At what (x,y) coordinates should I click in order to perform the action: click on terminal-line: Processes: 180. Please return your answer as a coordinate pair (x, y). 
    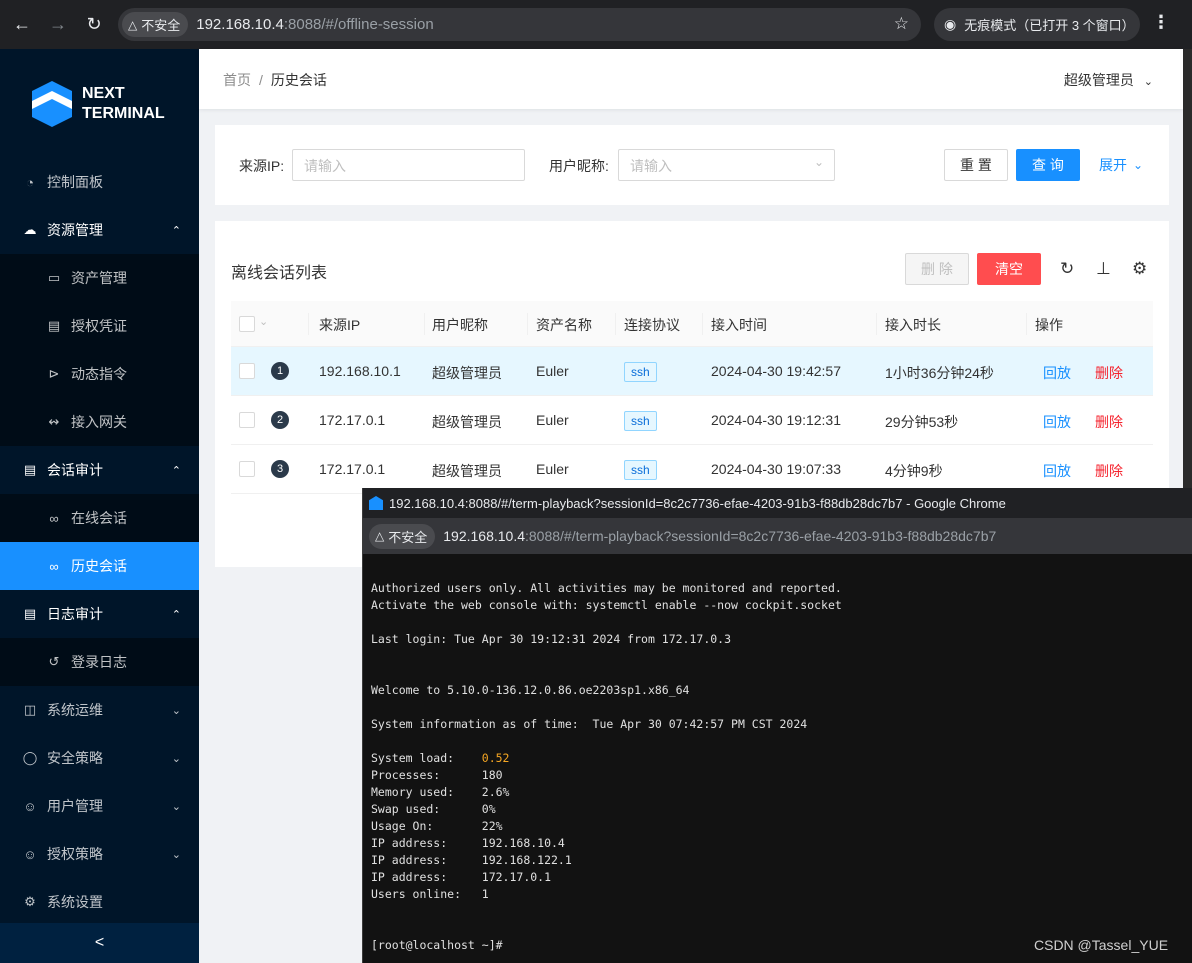
    Looking at the image, I should click on (437, 775).